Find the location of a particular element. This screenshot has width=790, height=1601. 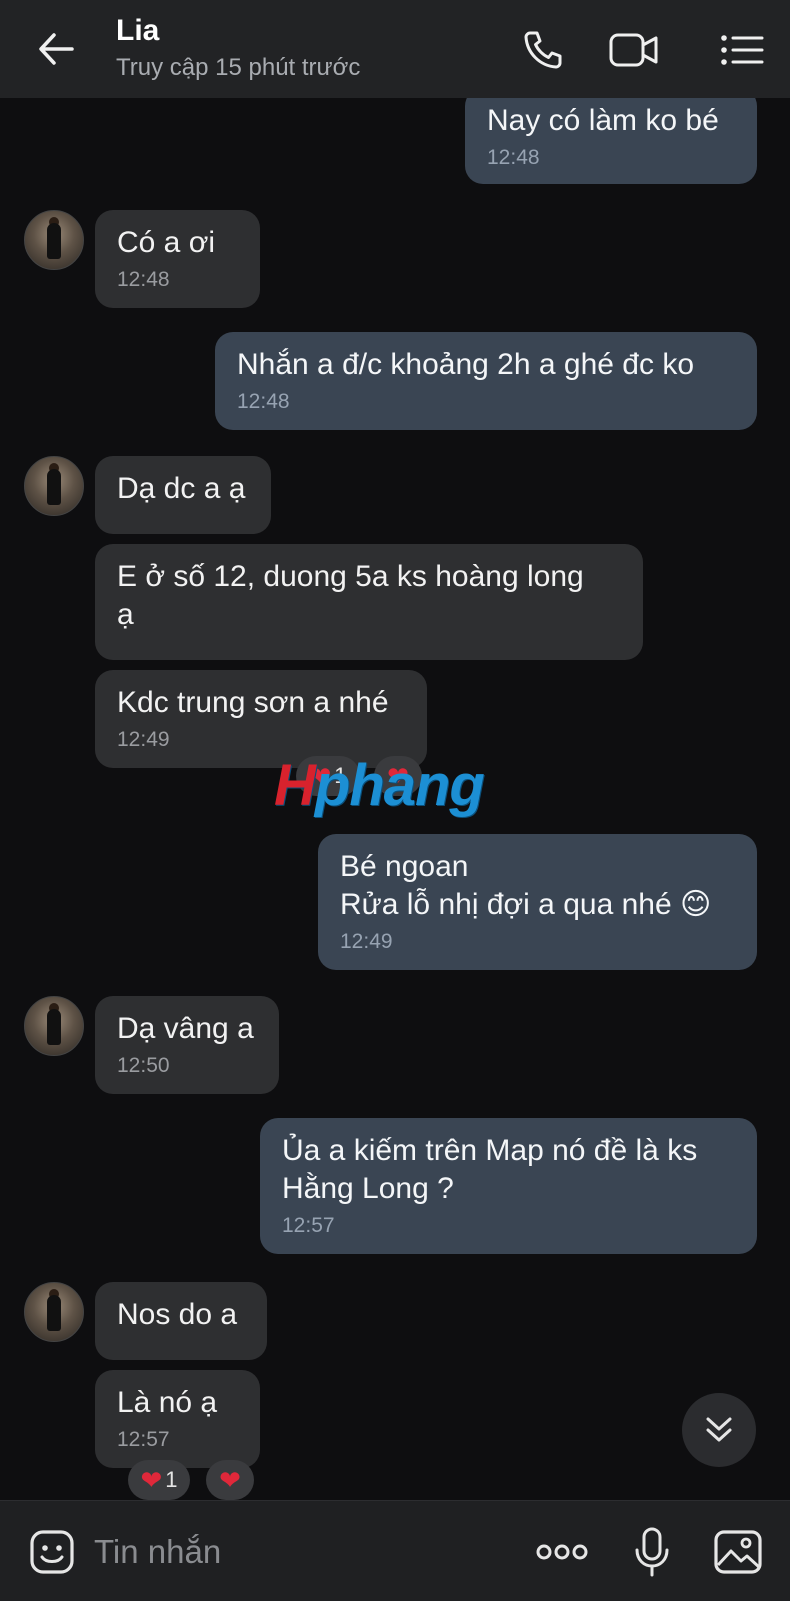

video-call-button is located at coordinates (634, 50).